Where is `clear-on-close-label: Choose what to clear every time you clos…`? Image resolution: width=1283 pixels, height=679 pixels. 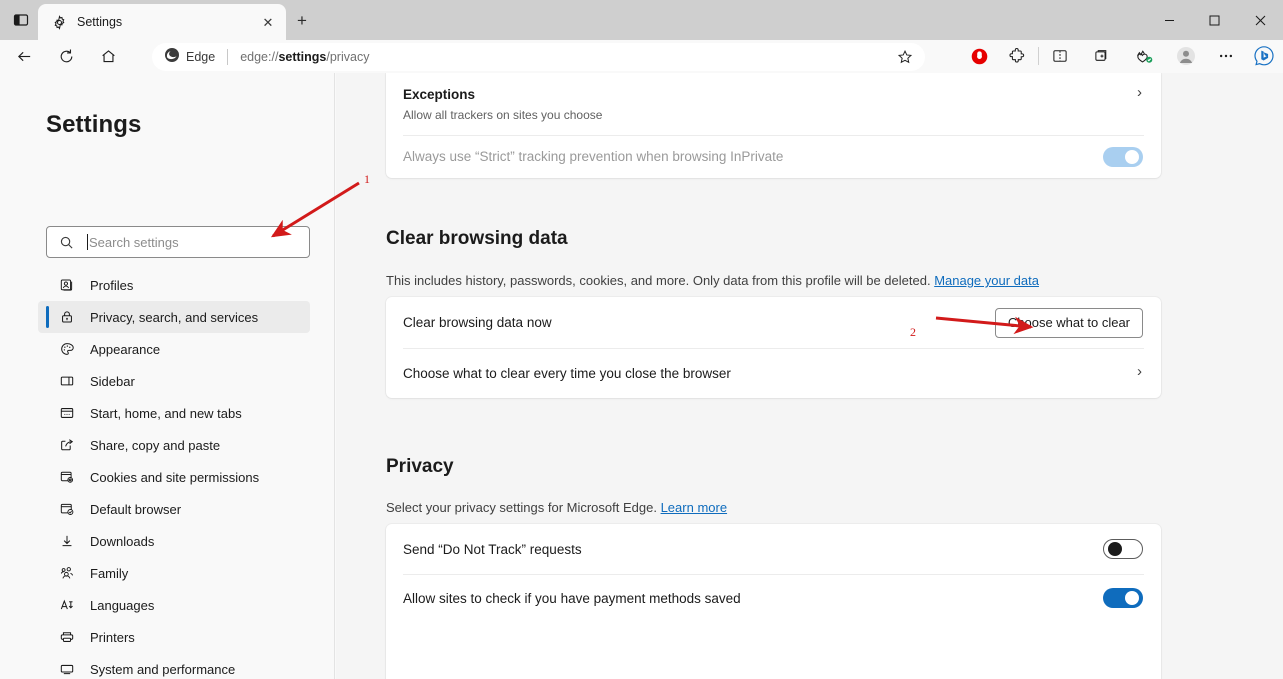
clear-on-close-label: Choose what to clear every time you clos… is located at coordinates (567, 373).